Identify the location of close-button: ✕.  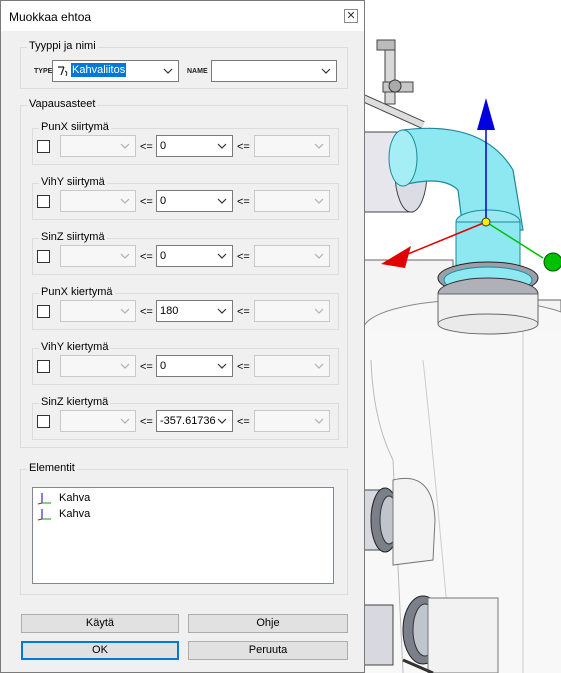
(351, 16).